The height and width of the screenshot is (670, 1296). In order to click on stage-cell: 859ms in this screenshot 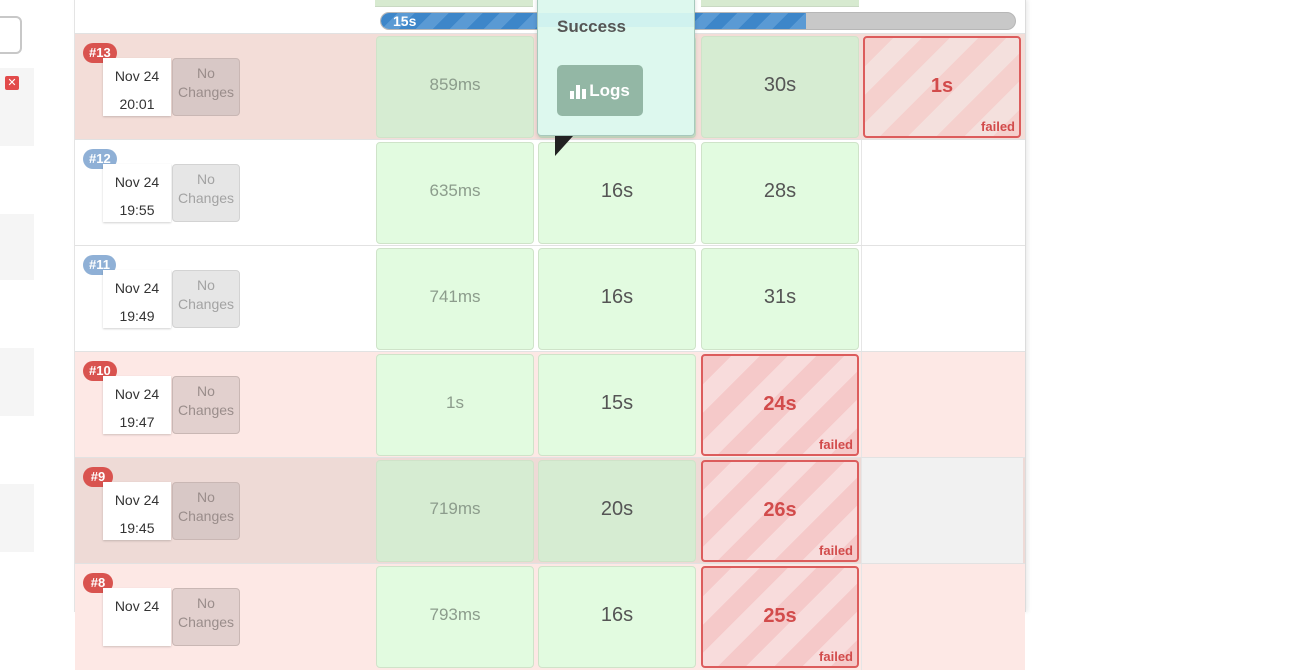, I will do `click(455, 87)`.